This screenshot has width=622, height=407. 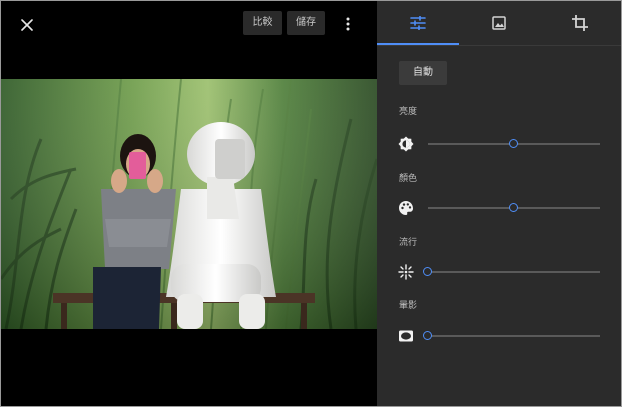 What do you see at coordinates (408, 179) in the screenshot?
I see `color-label: 顏色` at bounding box center [408, 179].